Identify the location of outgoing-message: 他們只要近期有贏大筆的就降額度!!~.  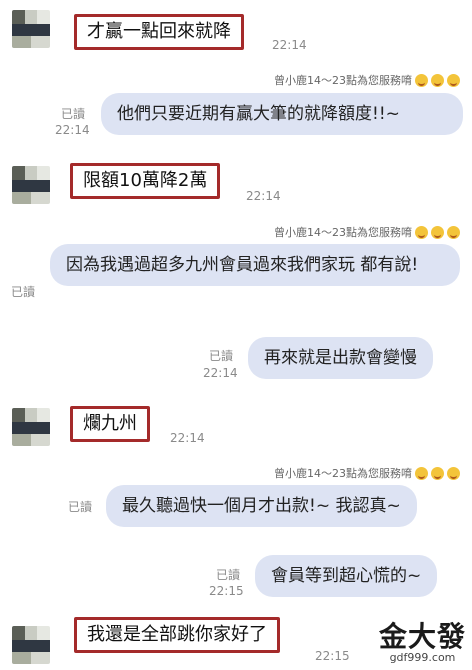
(282, 114).